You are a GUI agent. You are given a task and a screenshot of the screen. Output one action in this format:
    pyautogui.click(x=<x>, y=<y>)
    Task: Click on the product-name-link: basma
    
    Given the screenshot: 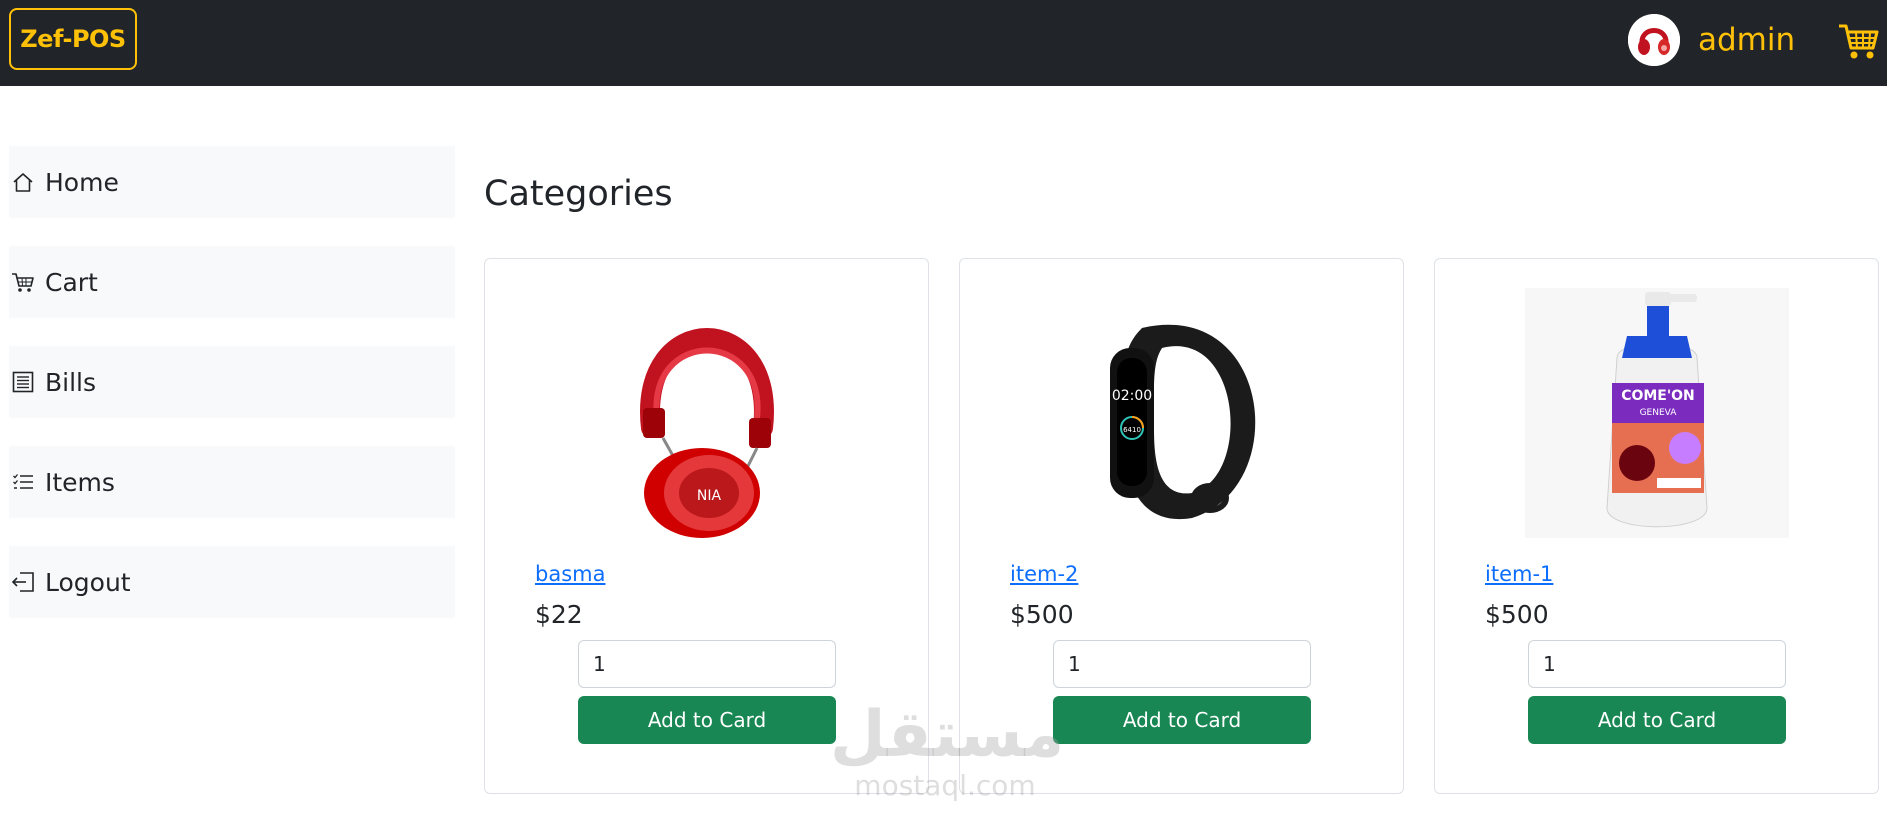 What is the action you would take?
    pyautogui.click(x=570, y=574)
    